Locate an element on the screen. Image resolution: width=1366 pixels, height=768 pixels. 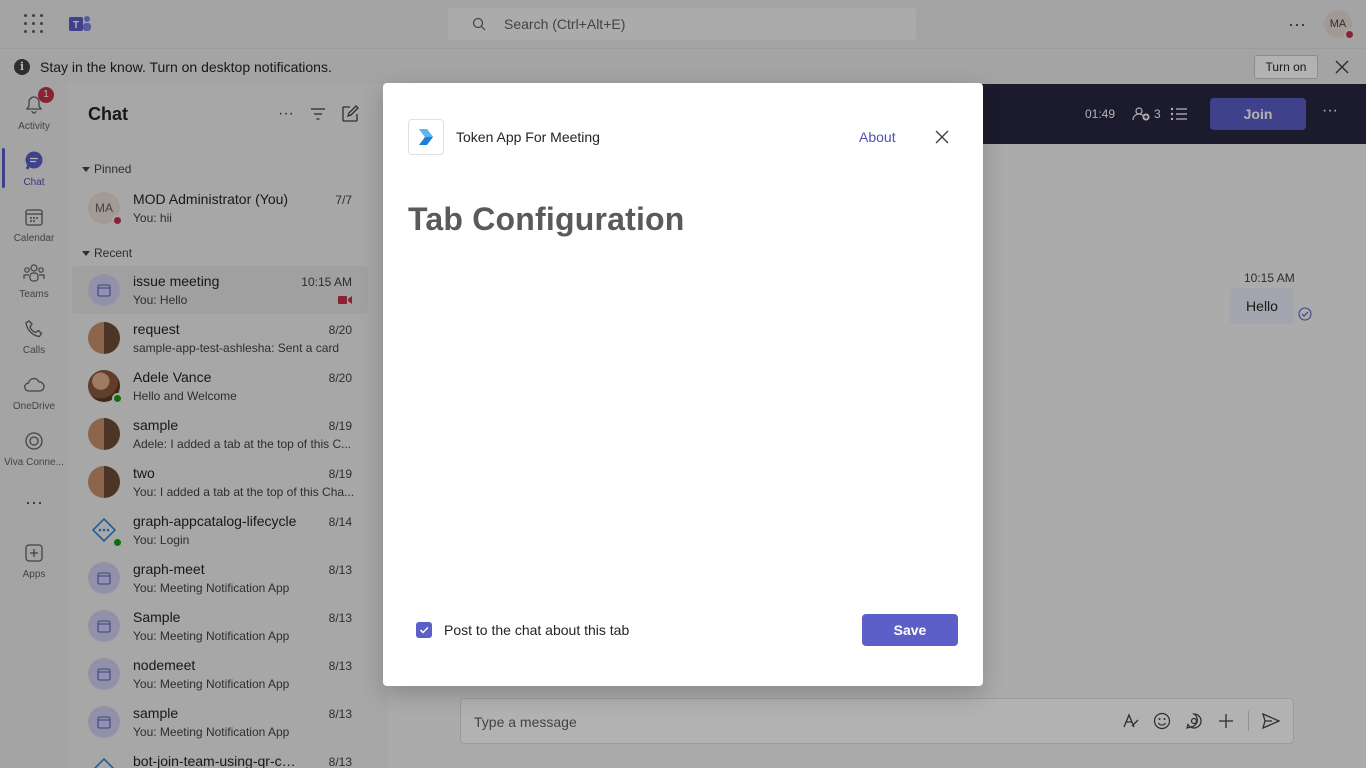
close-icon is located at coordinates (942, 137).